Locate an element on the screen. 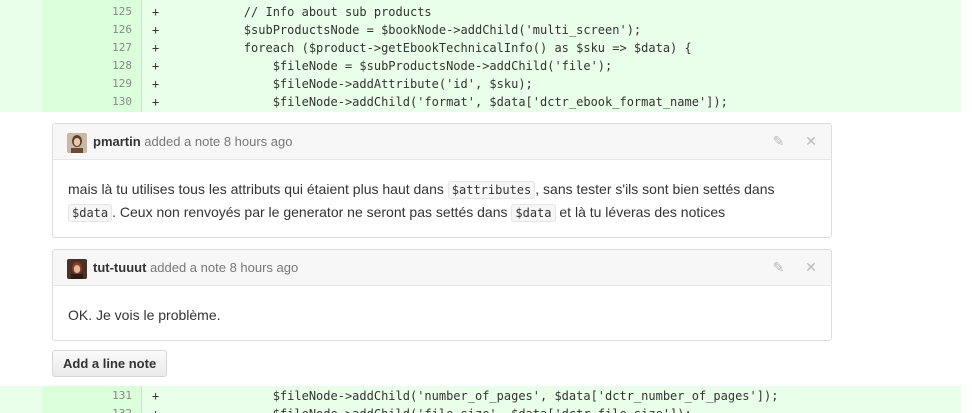 The image size is (972, 413). note-meta: tut-tuuut added a note 8 hours ago is located at coordinates (195, 267).